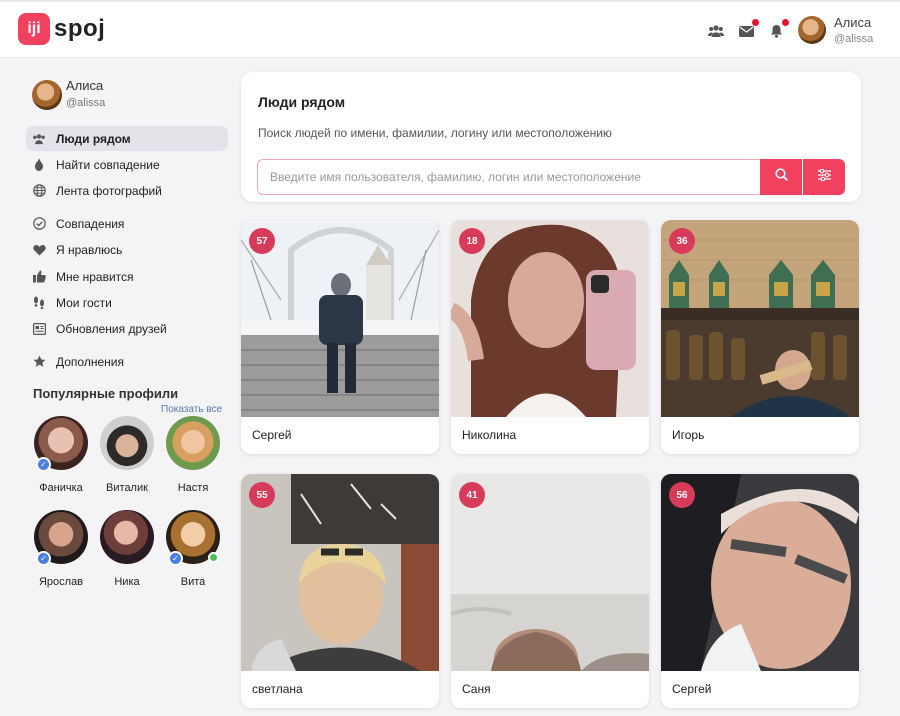  Describe the element at coordinates (84, 302) in the screenshot. I see `sidebar-item-label: Мои гости` at that location.